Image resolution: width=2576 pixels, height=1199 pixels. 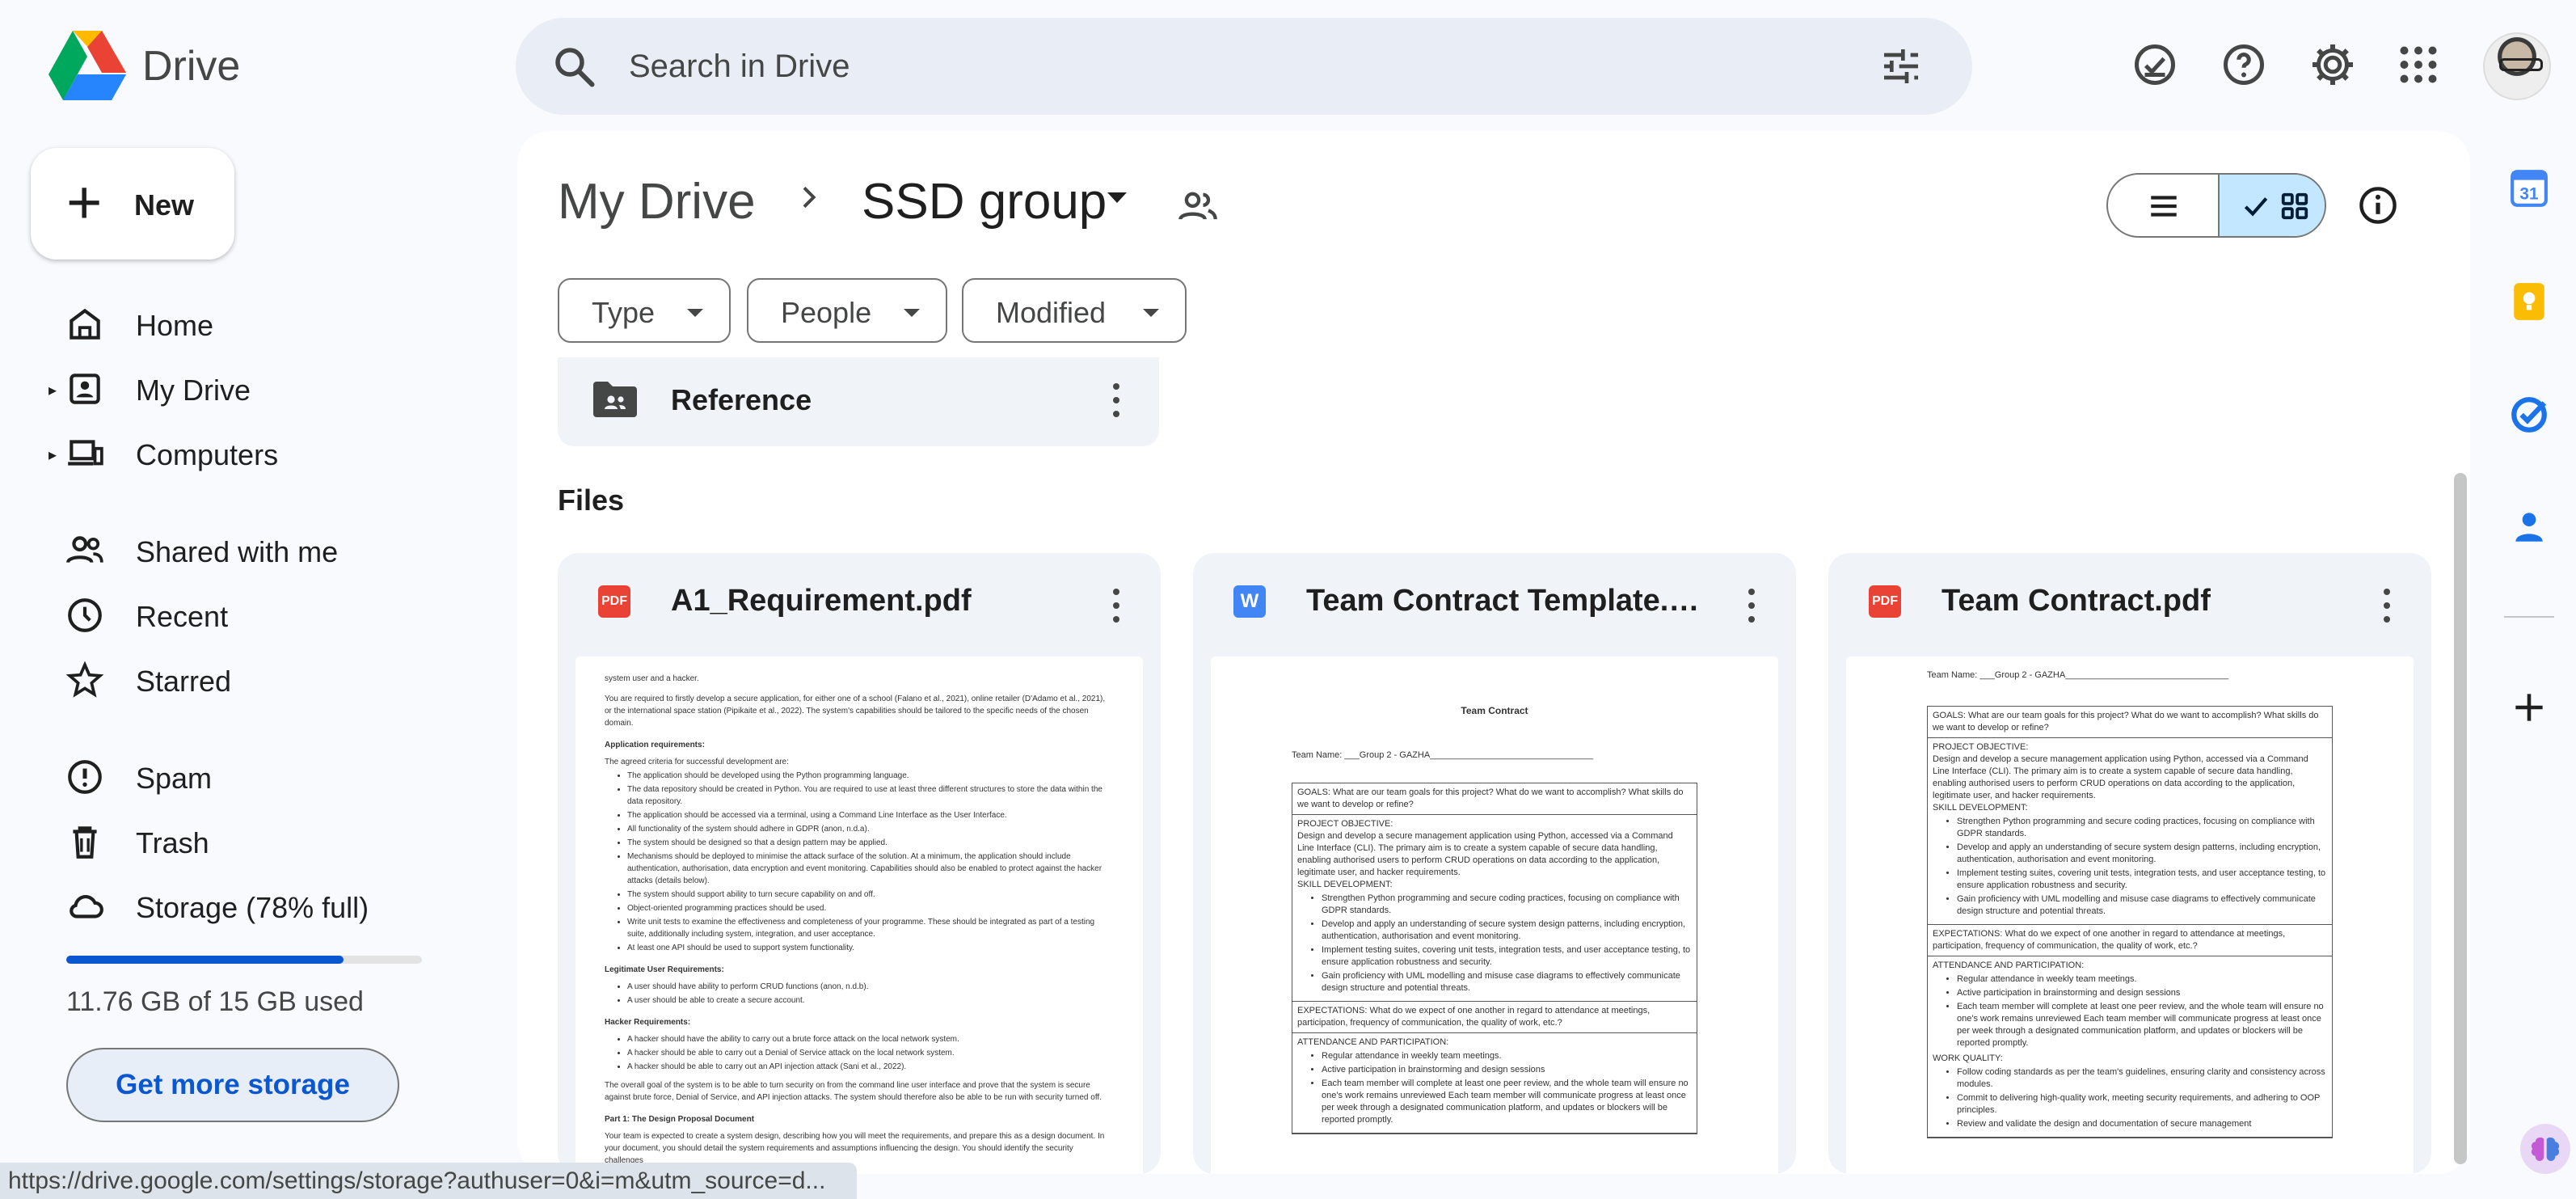 I want to click on view-toggle, so click(x=2216, y=205).